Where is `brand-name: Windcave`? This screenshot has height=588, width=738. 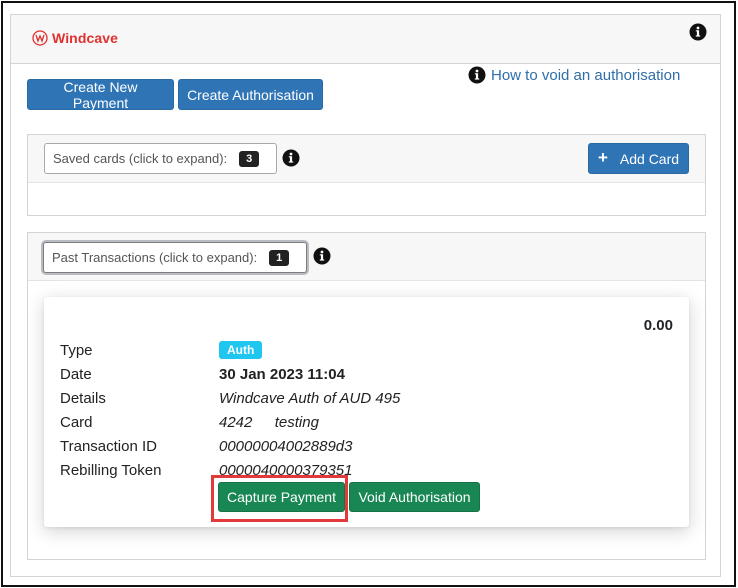
brand-name: Windcave is located at coordinates (85, 38).